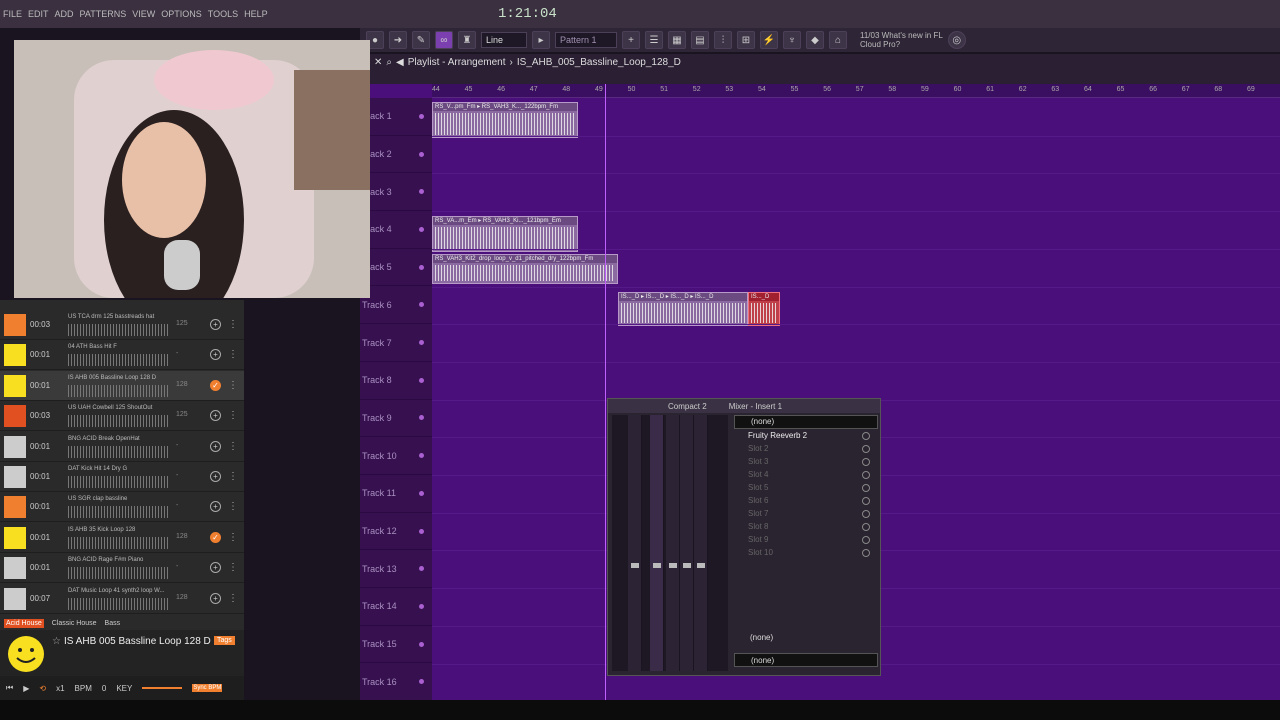  I want to click on news-panel: 11/03 What's new in FL Cloud Pro?, so click(901, 40).